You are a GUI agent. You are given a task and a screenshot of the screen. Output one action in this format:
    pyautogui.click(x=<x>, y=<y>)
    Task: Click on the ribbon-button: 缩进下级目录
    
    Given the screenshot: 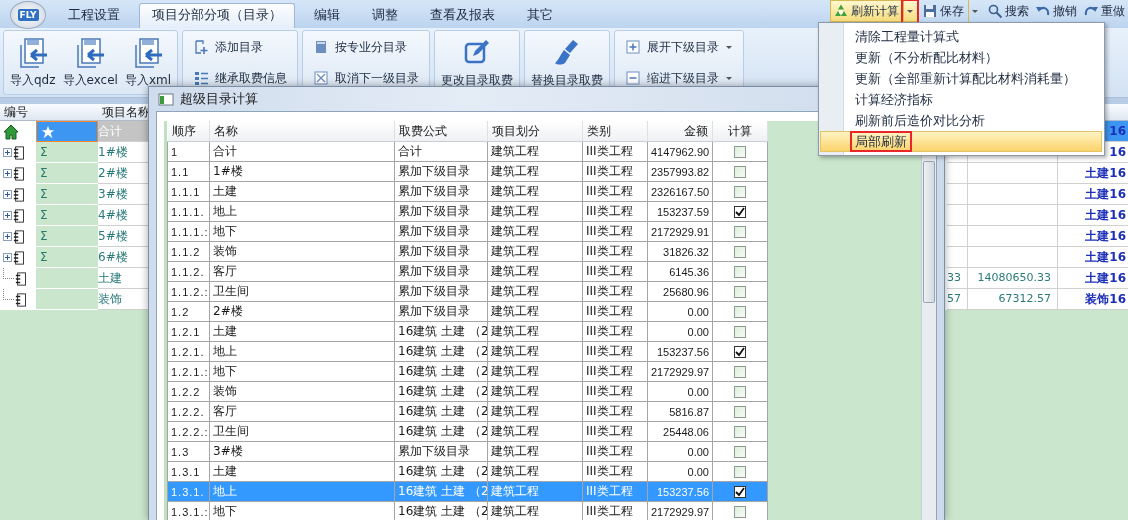 What is the action you would take?
    pyautogui.click(x=679, y=78)
    